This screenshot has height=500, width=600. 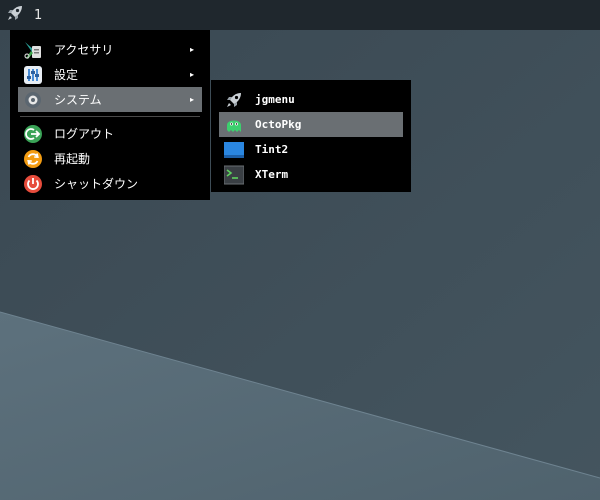 What do you see at coordinates (33, 159) in the screenshot?
I see `reboot-icon` at bounding box center [33, 159].